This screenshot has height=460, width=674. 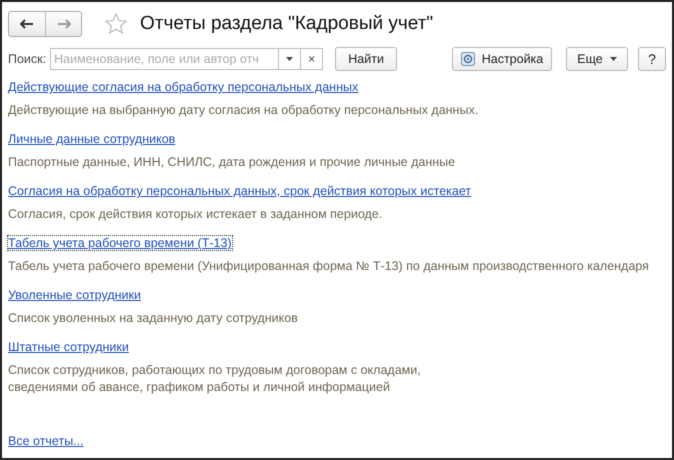 I want to click on window-title: Отчеты раздела "Кадровый учет", so click(x=287, y=24).